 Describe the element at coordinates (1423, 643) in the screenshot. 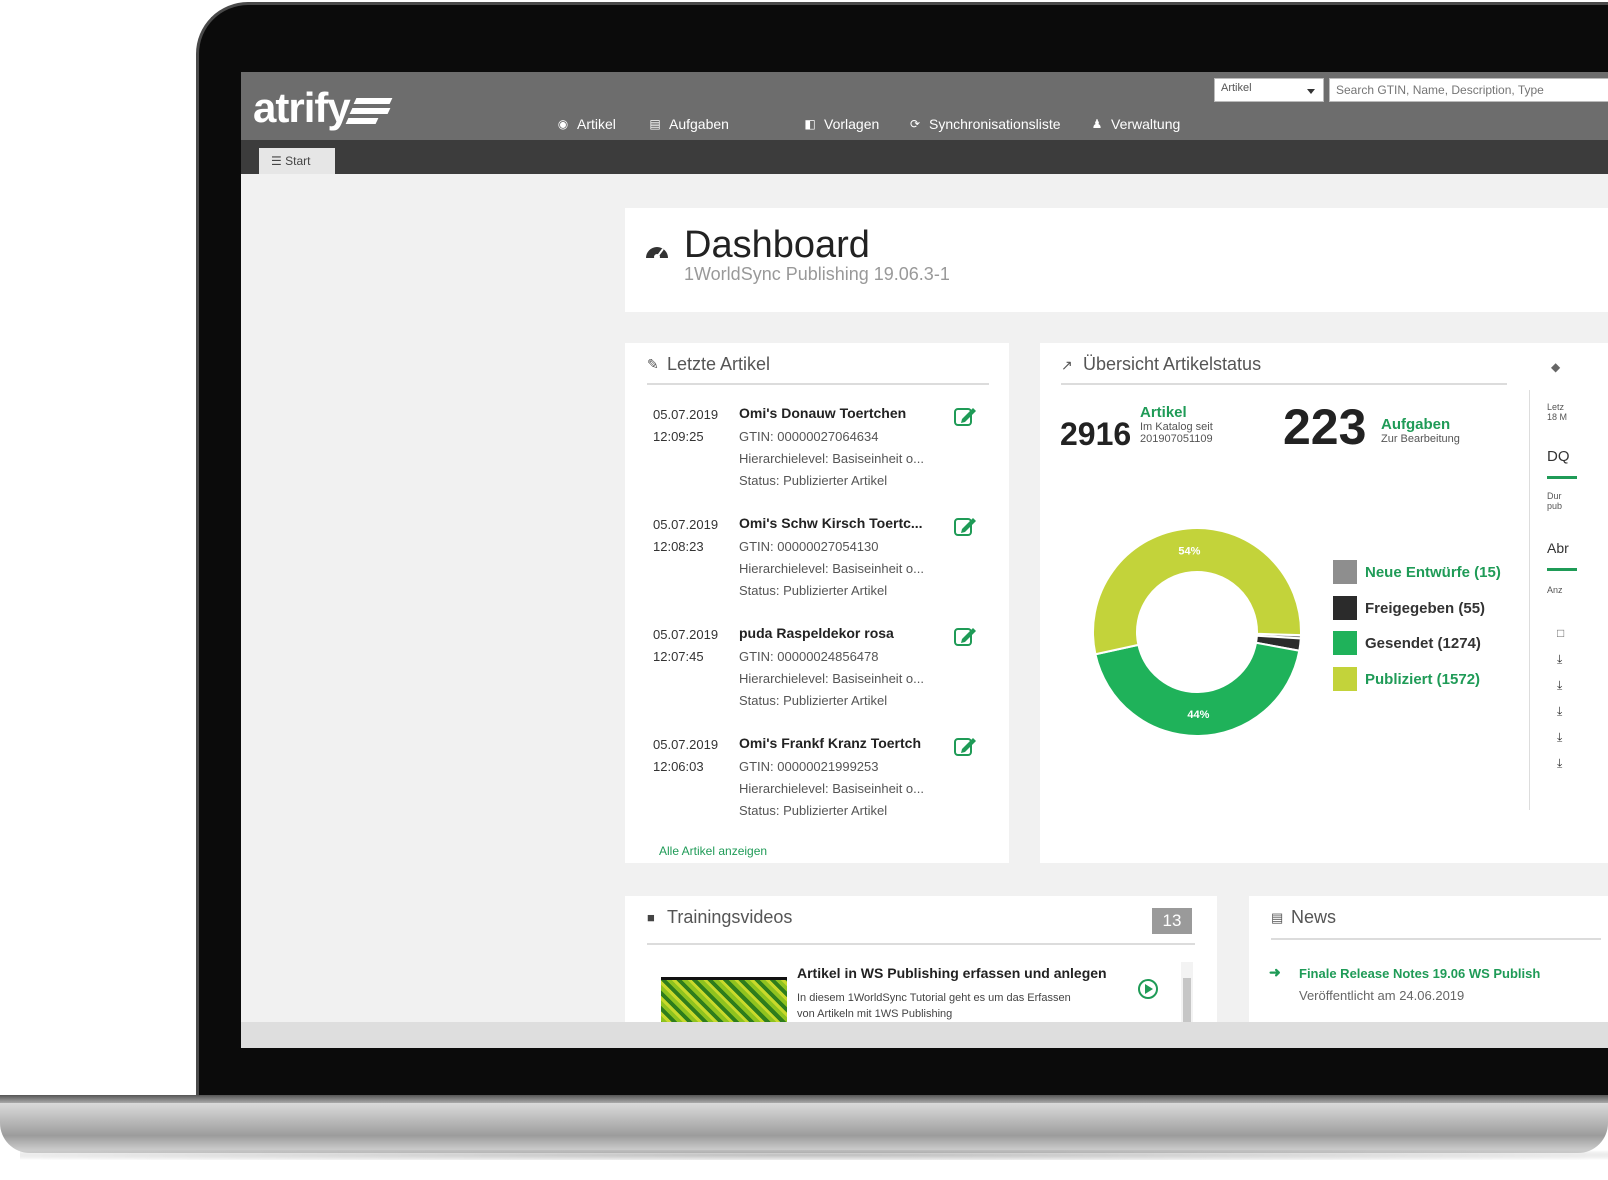

I see `legend-label: Gesendet (1274)` at that location.